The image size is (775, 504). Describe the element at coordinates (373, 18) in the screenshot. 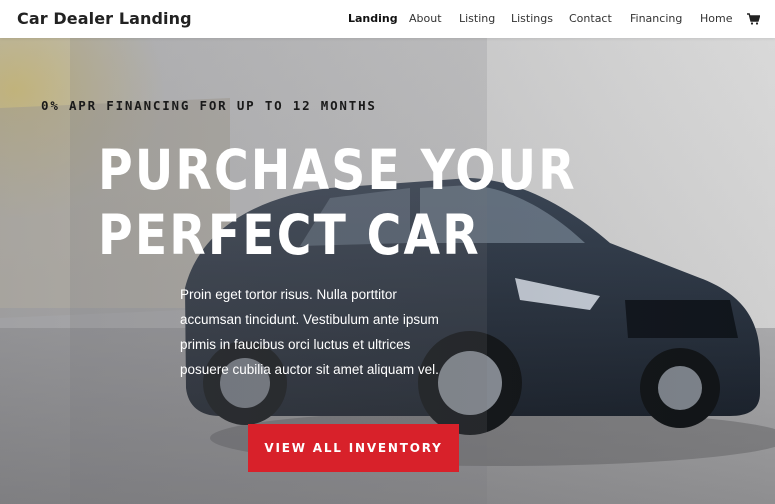

I see `nav-link-landing: Landing` at that location.